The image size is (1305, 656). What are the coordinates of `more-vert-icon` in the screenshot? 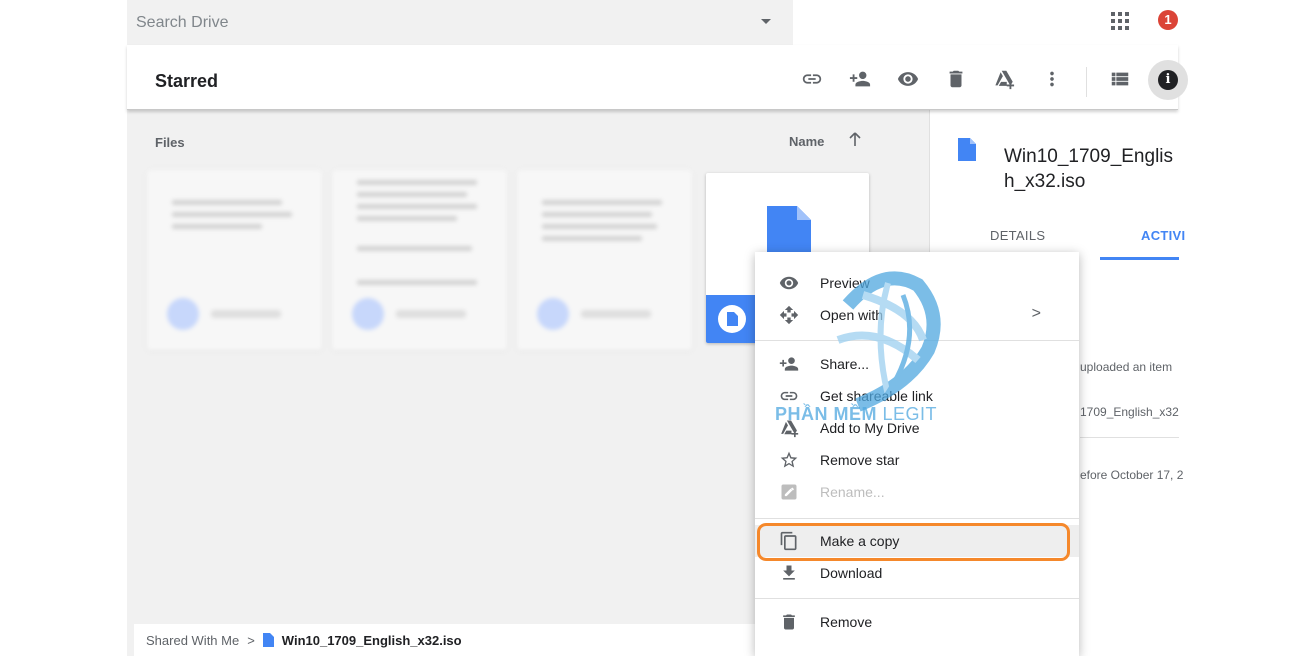 It's located at (1052, 79).